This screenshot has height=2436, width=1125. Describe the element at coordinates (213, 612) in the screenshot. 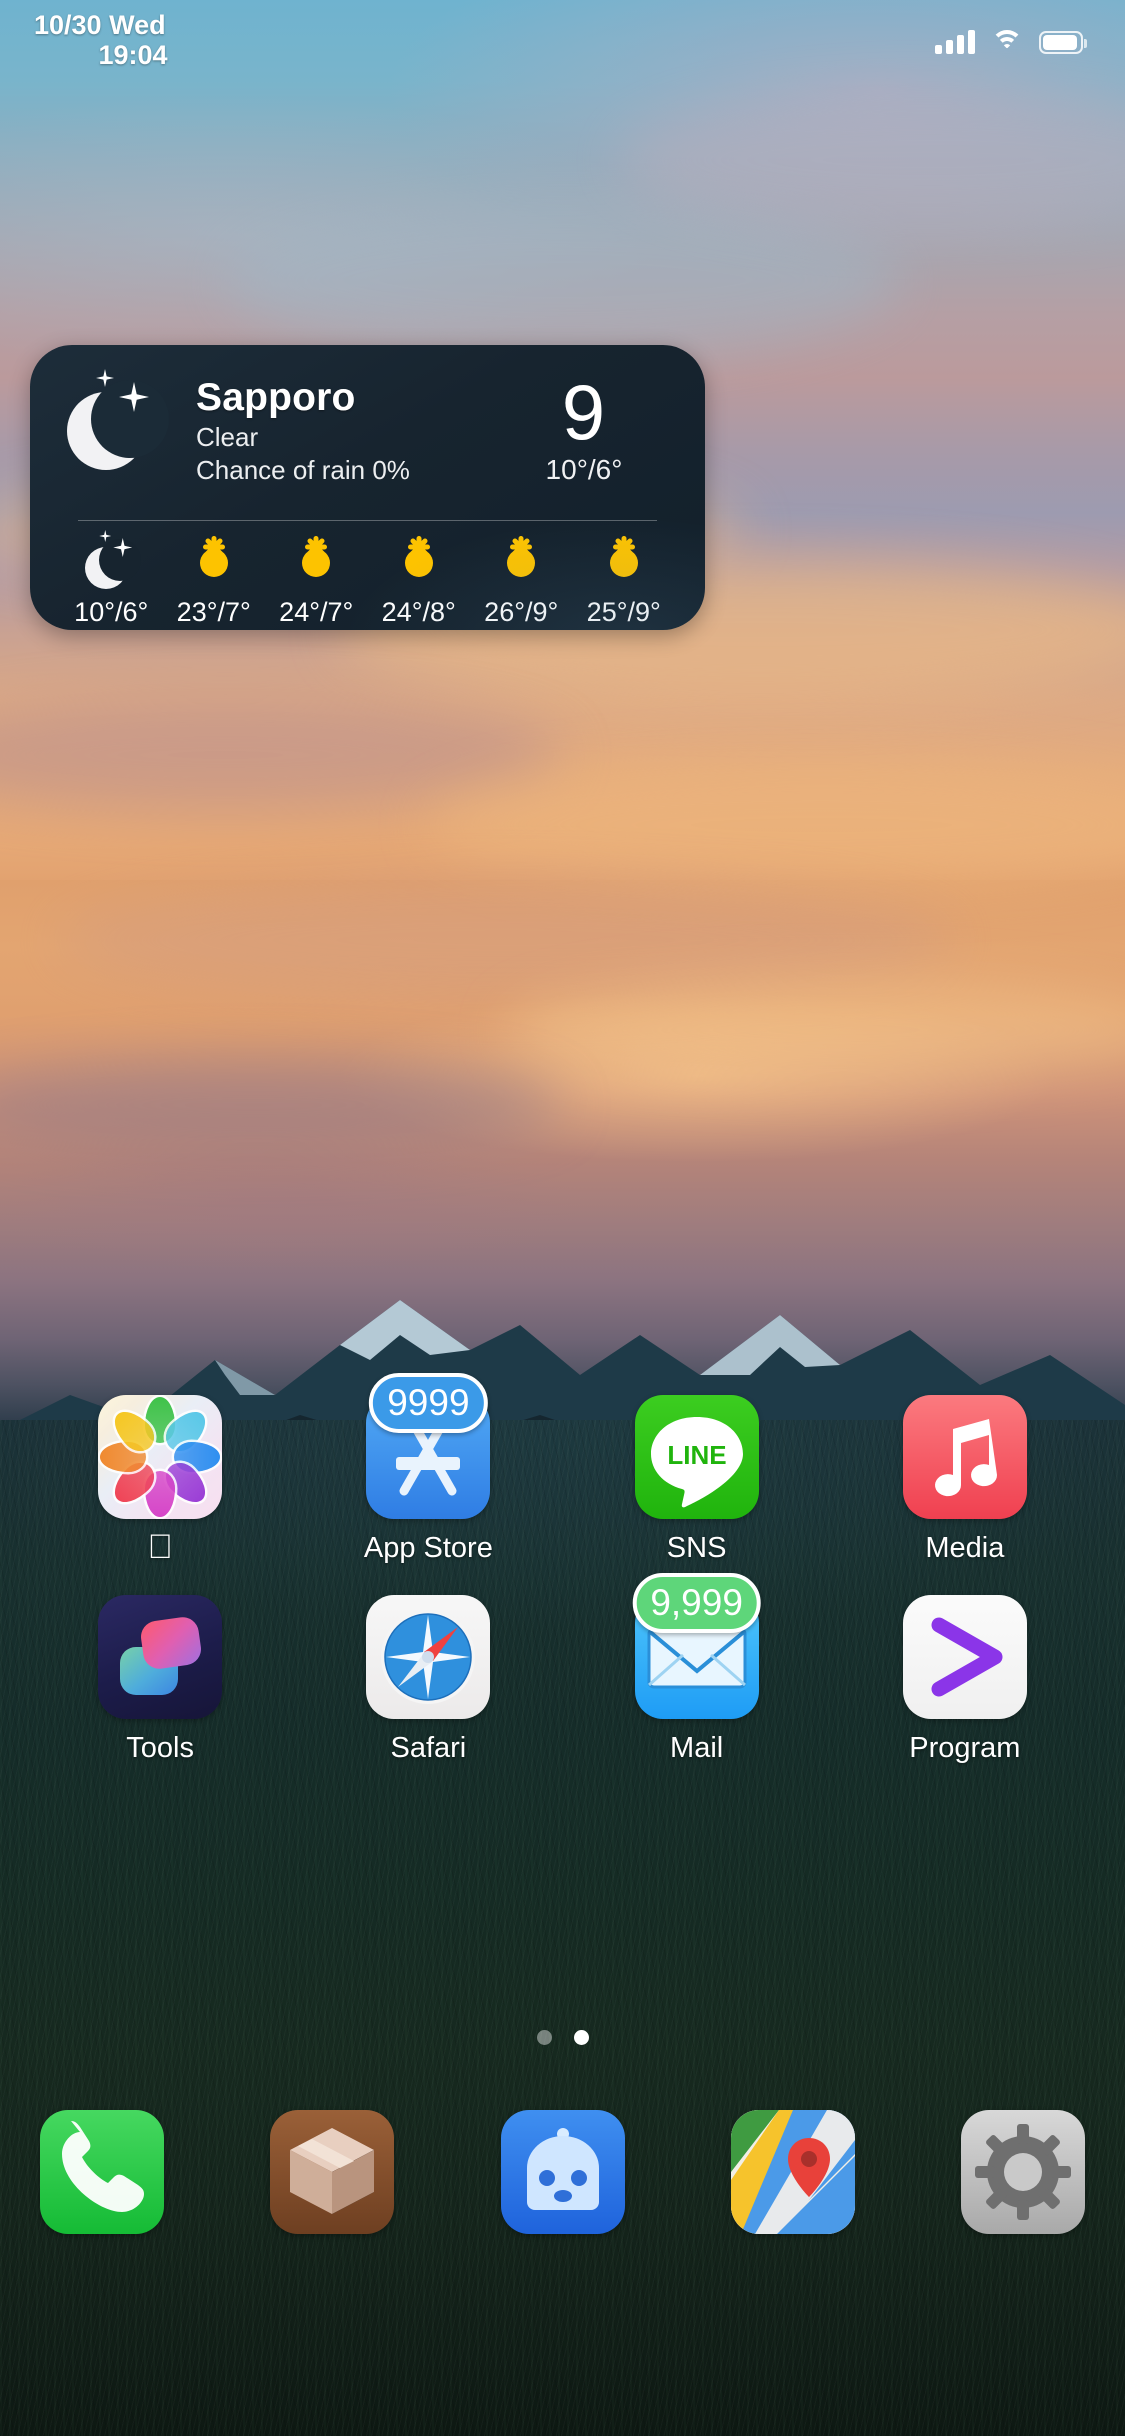

I see `forecast-temp: 23°/7°` at that location.